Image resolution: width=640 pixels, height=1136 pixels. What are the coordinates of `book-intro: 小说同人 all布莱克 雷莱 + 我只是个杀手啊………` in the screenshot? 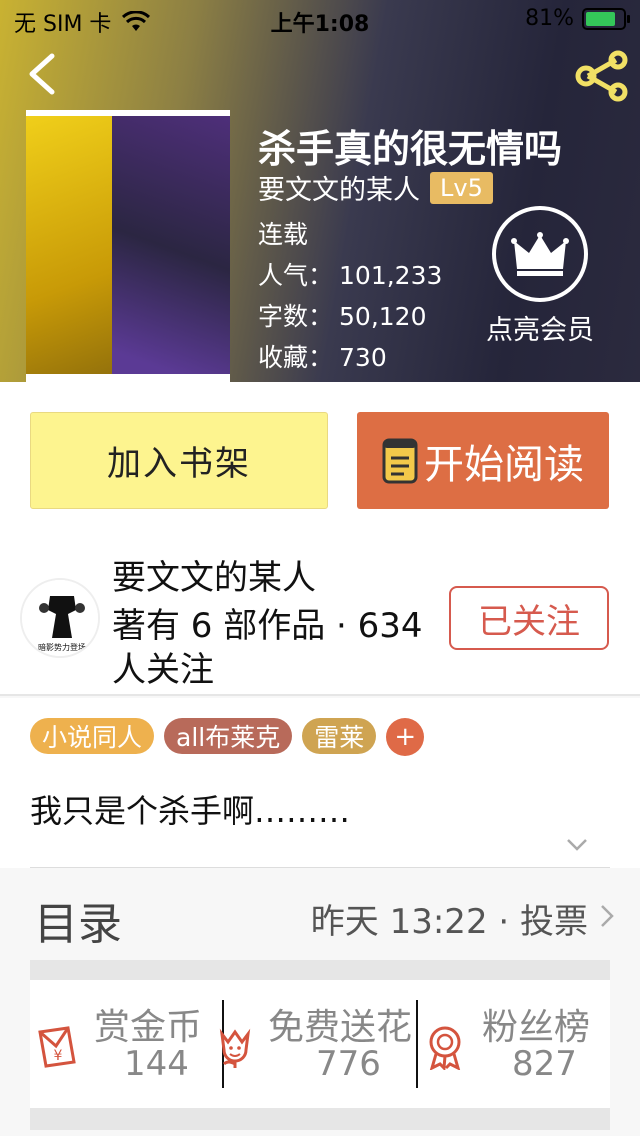 It's located at (320, 783).